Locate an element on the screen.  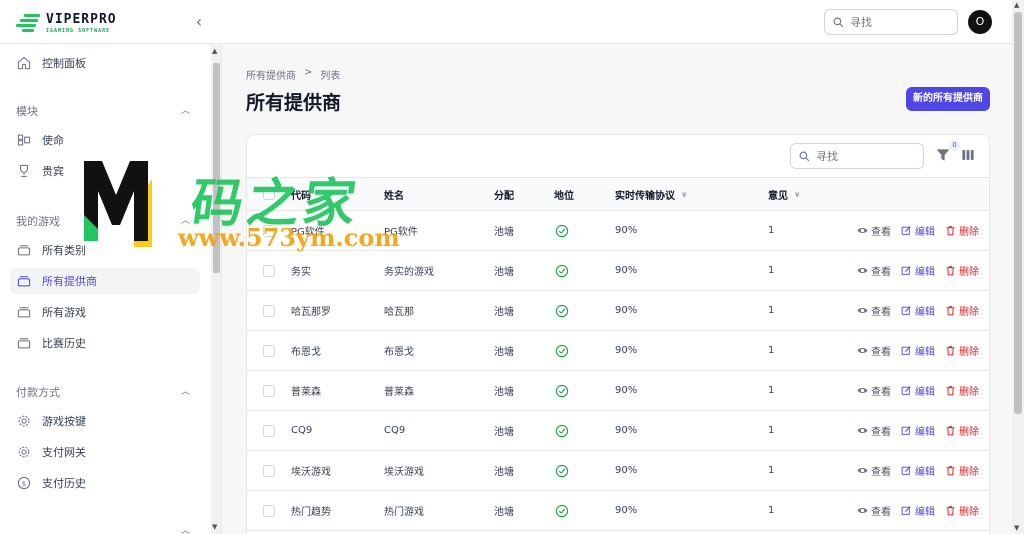
column-header-views: 意见 ∨ is located at coordinates (784, 194).